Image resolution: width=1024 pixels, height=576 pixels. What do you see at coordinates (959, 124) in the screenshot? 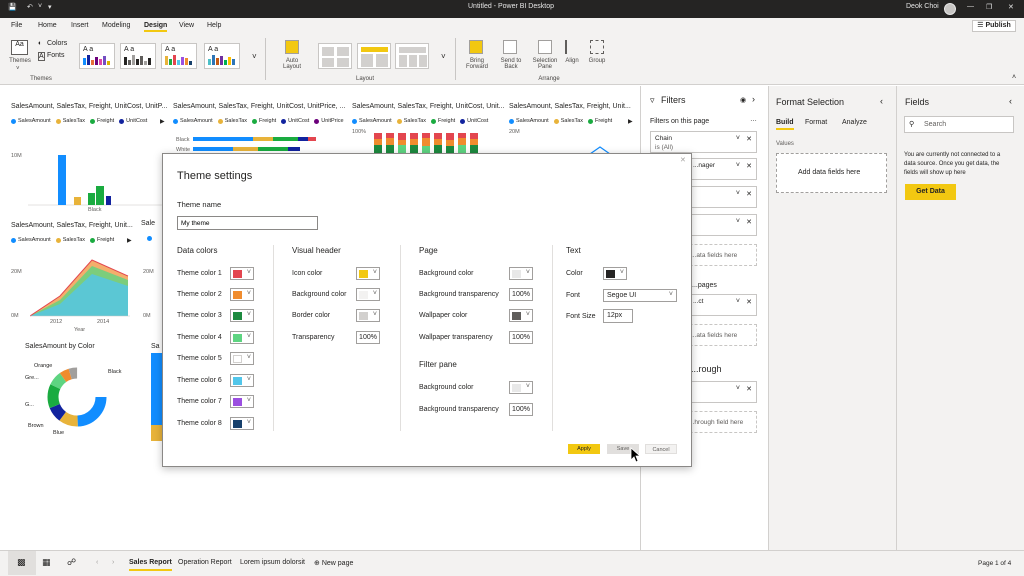
I see `fields-search-input: ⚲ Search` at bounding box center [959, 124].